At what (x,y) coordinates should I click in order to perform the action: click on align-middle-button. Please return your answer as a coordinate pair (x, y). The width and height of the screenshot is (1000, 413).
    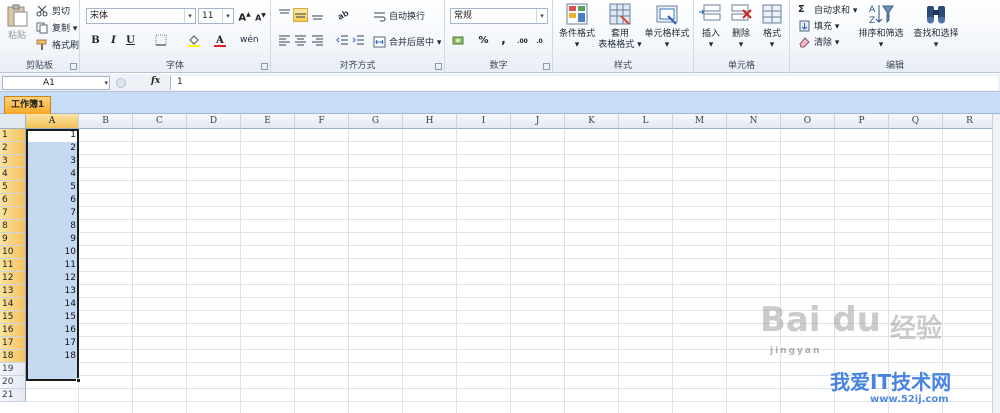
    Looking at the image, I should click on (300, 15).